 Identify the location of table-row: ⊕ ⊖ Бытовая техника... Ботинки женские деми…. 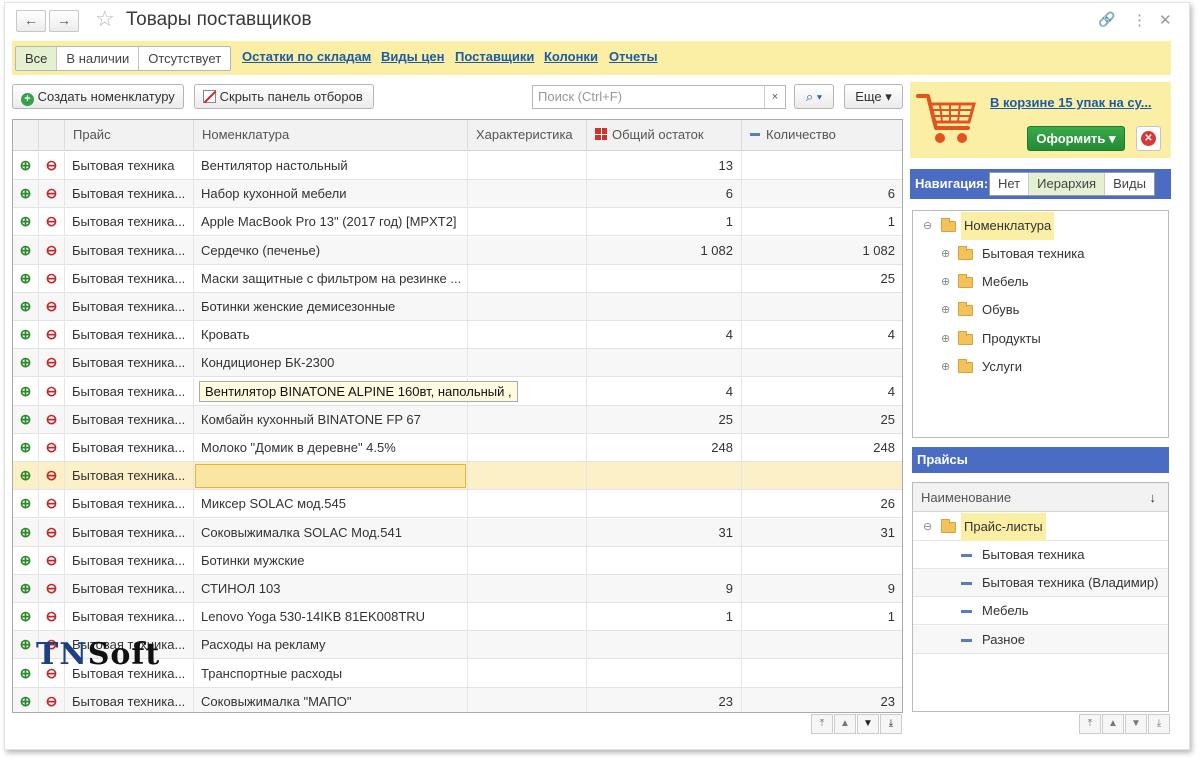
(457, 307).